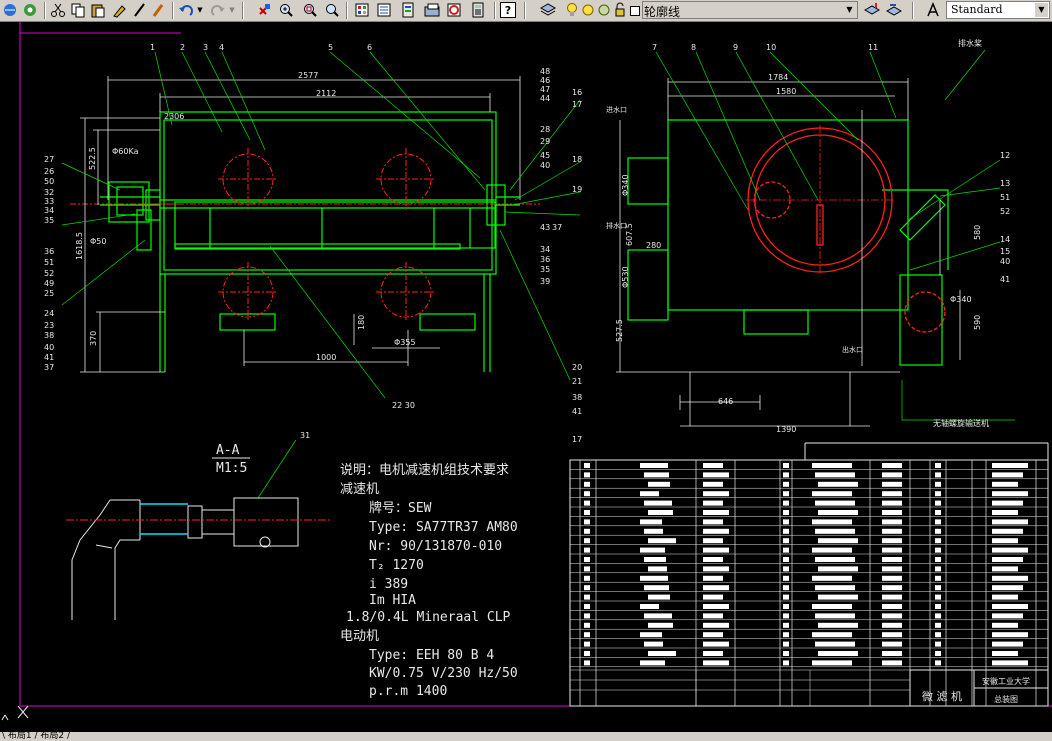 The height and width of the screenshot is (741, 1052). Describe the element at coordinates (432, 10) in the screenshot. I see `sheet-set-icon` at that location.